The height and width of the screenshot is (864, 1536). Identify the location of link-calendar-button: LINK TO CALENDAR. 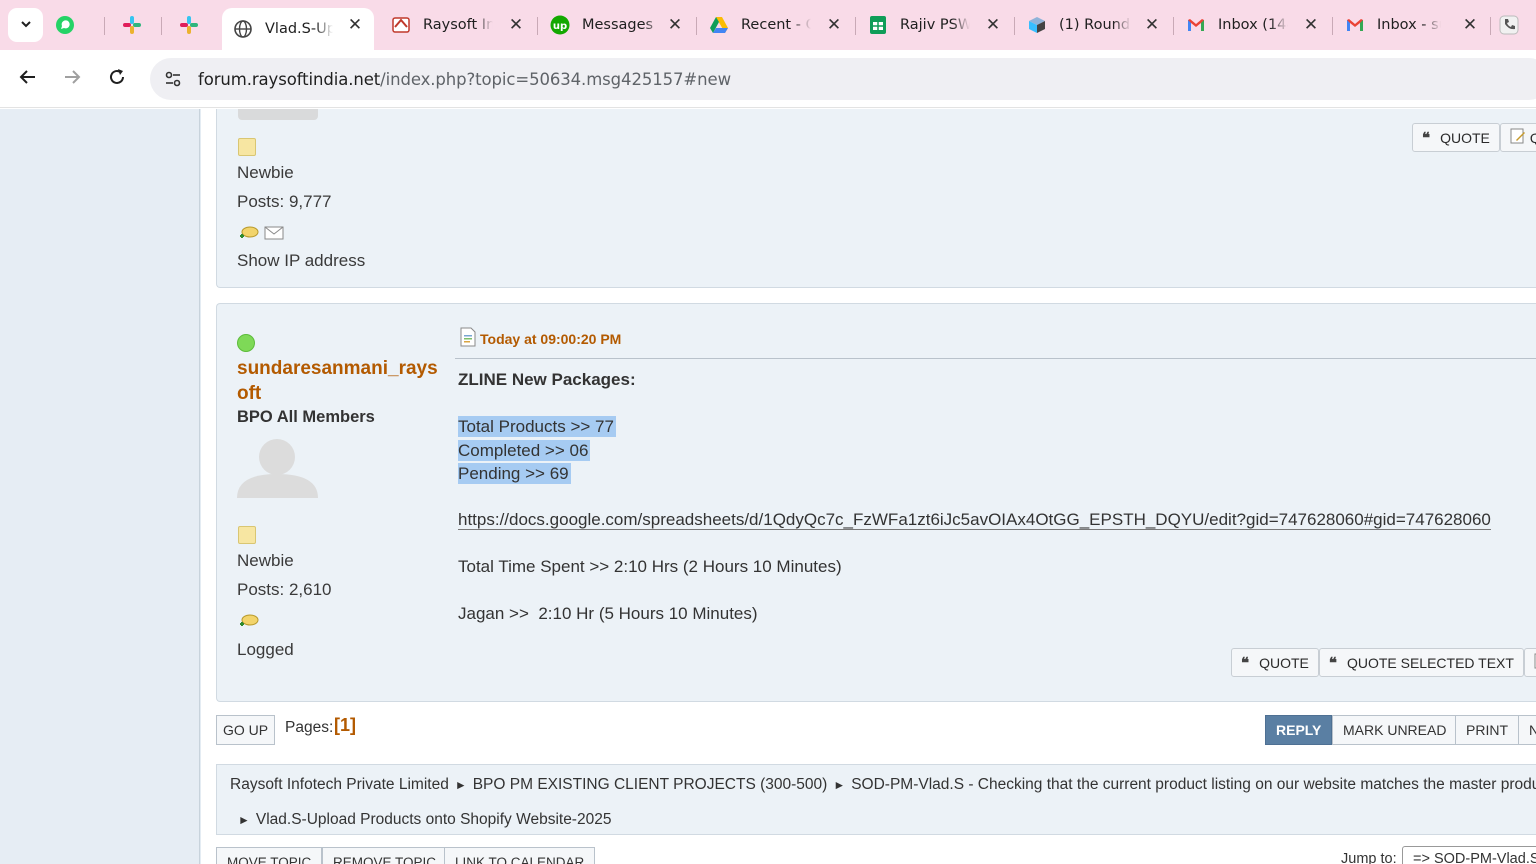
(520, 855).